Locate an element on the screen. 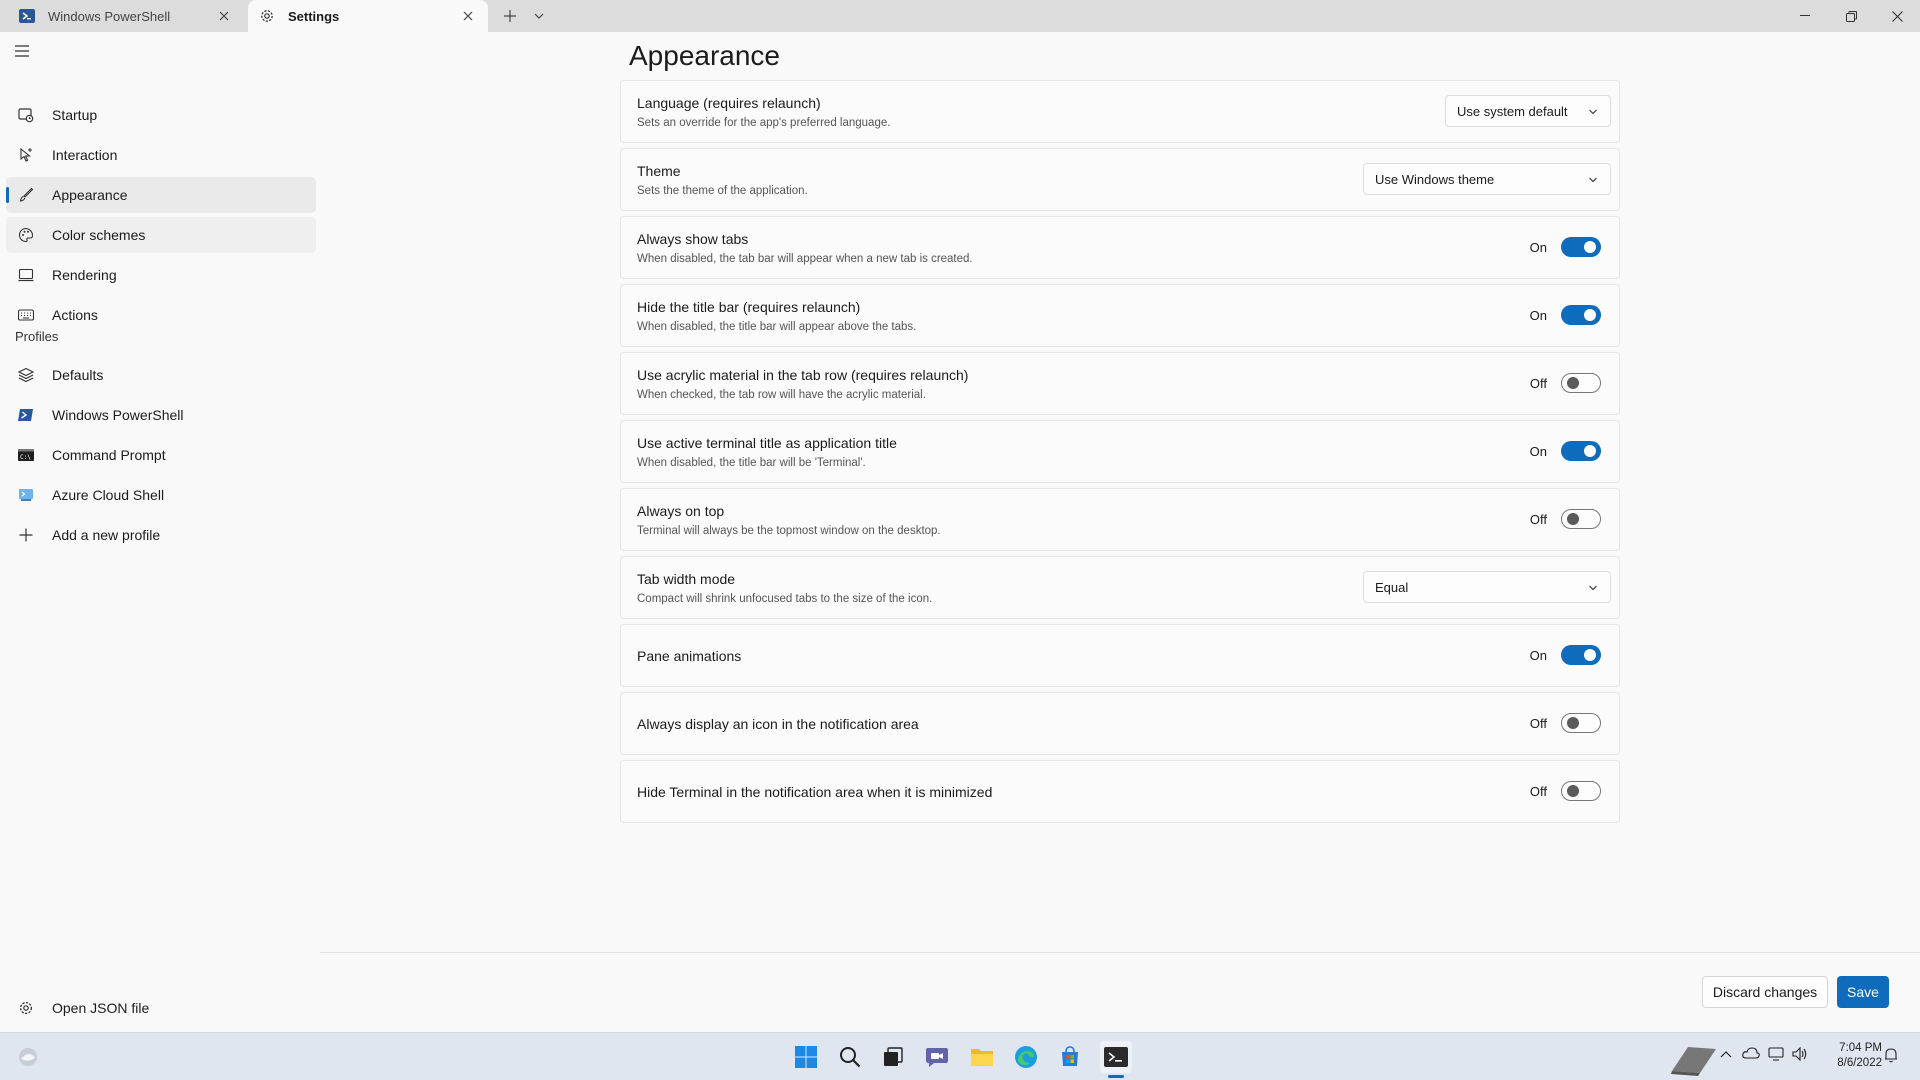 The height and width of the screenshot is (1080, 1920). dropdown-value: Use system default is located at coordinates (1512, 111).